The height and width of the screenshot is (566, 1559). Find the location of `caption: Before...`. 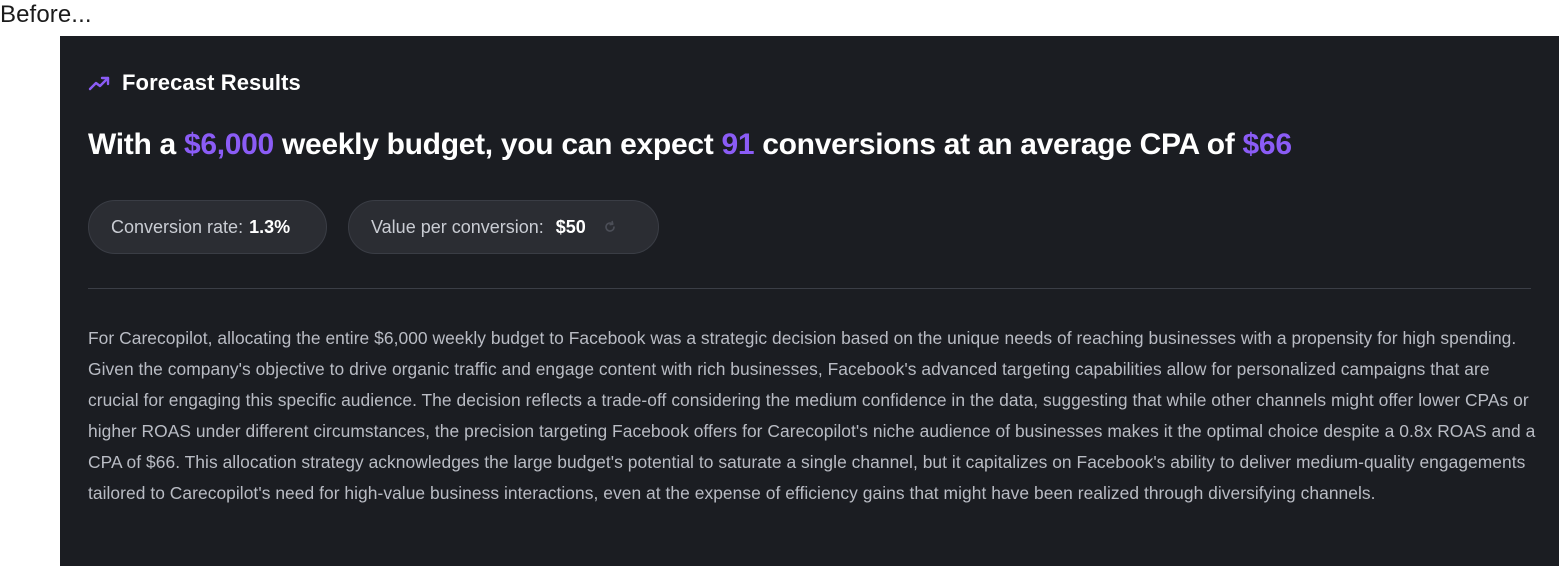

caption: Before... is located at coordinates (46, 14).